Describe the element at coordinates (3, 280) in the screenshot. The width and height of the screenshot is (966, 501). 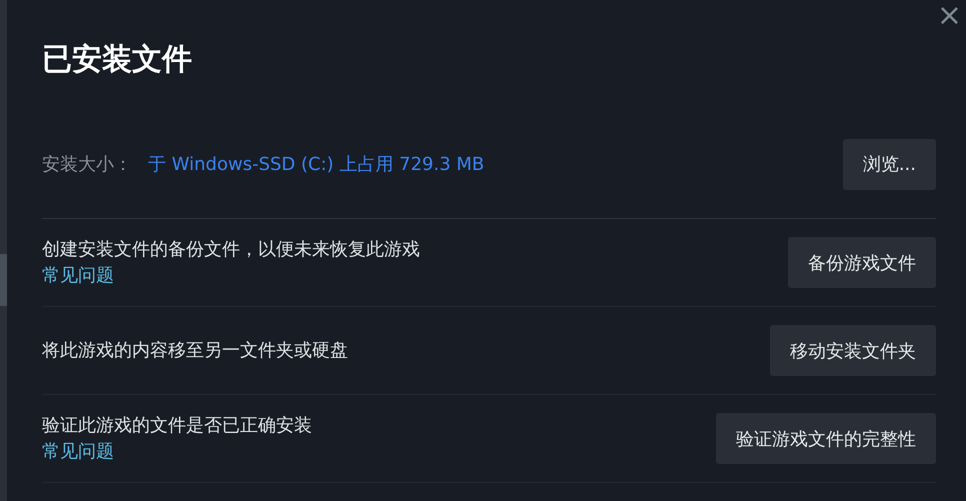
I see `scrollbar-thumb` at that location.